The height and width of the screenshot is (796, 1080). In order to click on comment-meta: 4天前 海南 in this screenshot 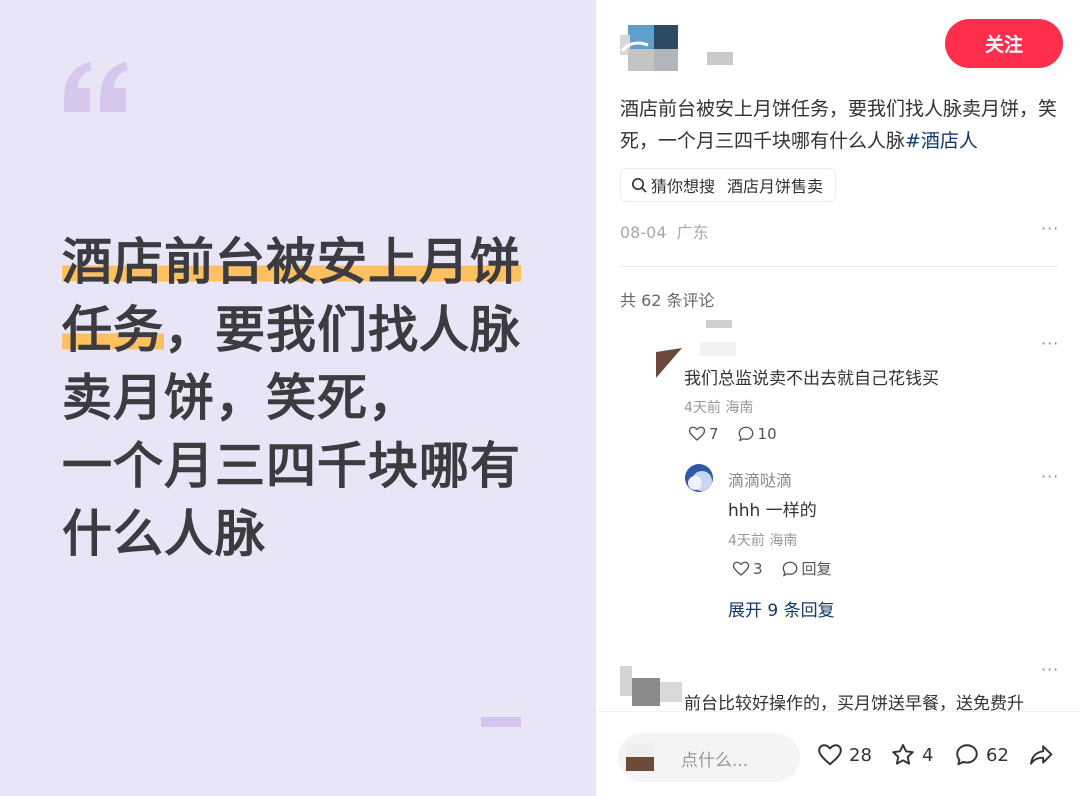, I will do `click(718, 407)`.